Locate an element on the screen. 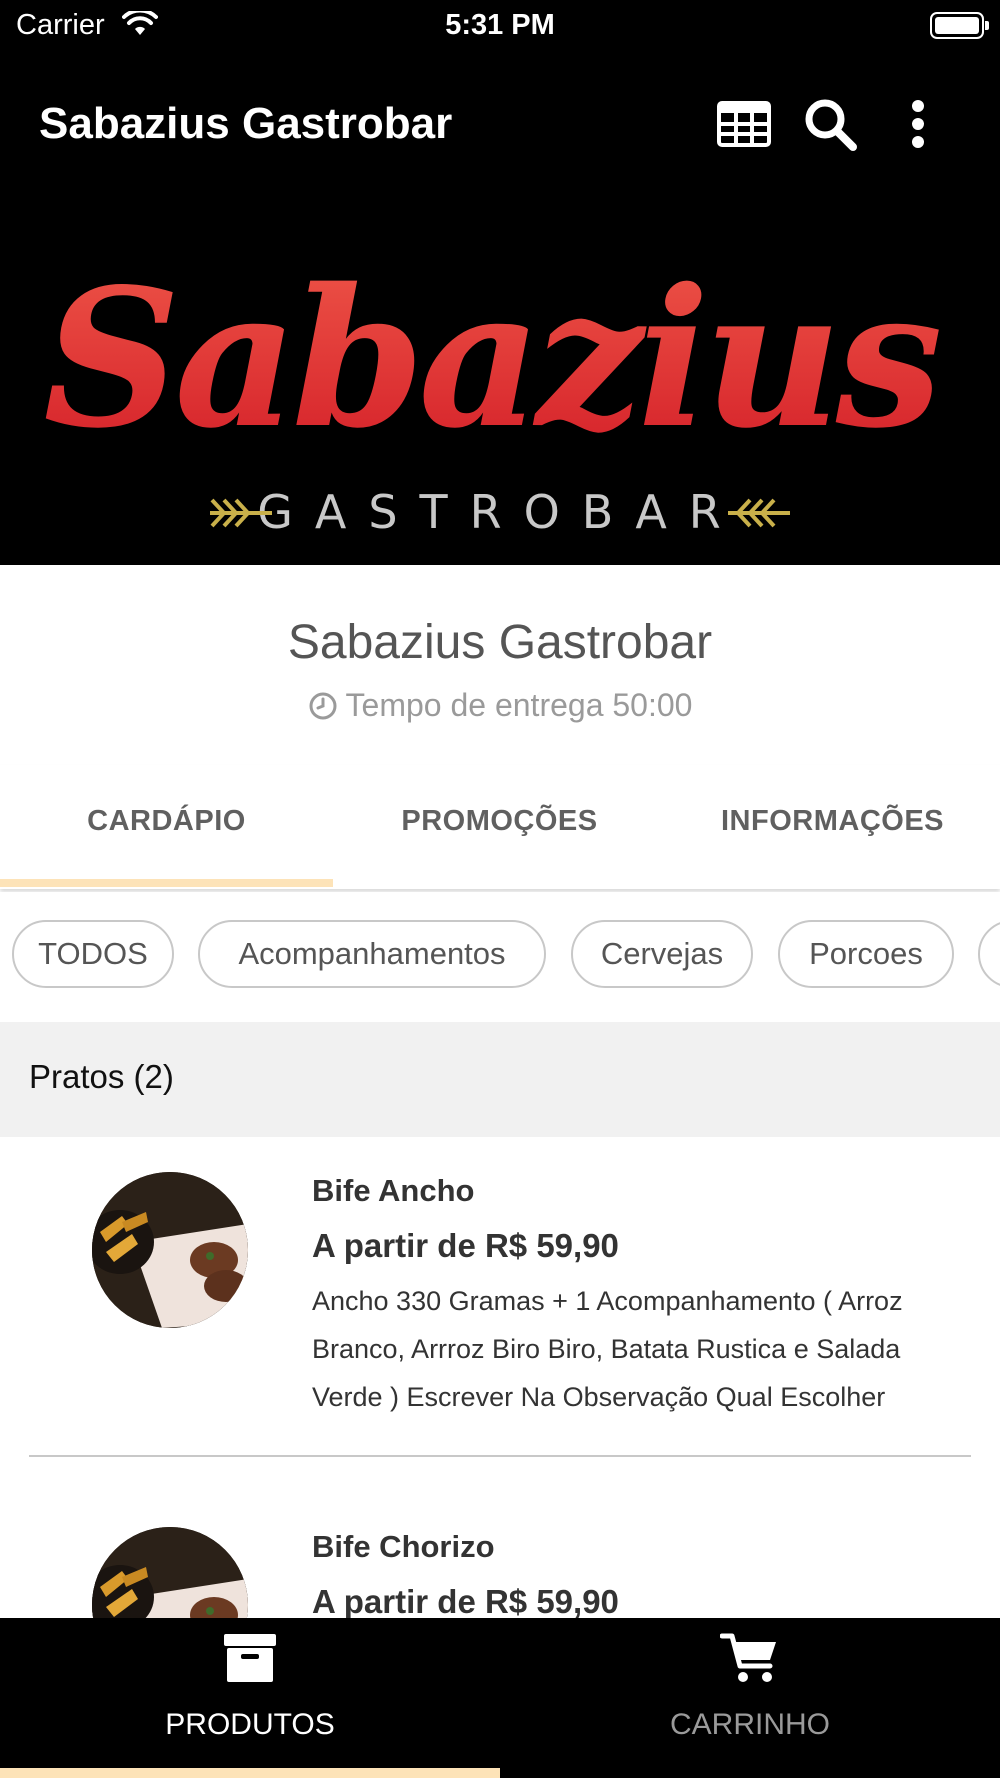 This screenshot has width=1000, height=1778. tab-promocoes: PROMOÇÕES is located at coordinates (499, 827).